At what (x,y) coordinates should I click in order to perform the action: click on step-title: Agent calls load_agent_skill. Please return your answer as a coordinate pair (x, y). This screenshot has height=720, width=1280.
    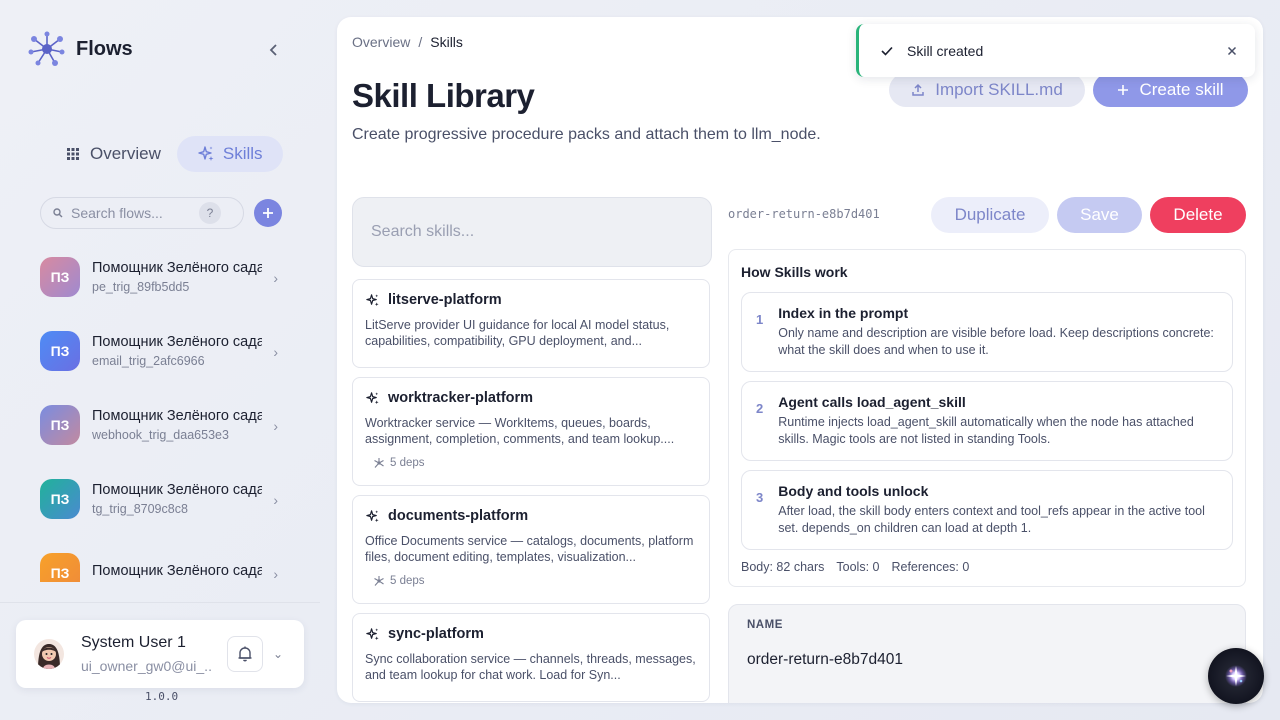
    Looking at the image, I should click on (872, 402).